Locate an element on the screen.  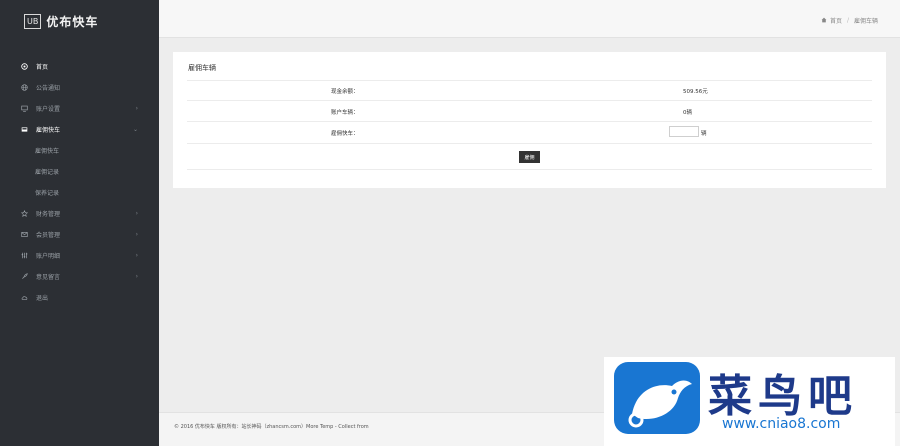
panel-title: 雇佣车辆 is located at coordinates (202, 68).